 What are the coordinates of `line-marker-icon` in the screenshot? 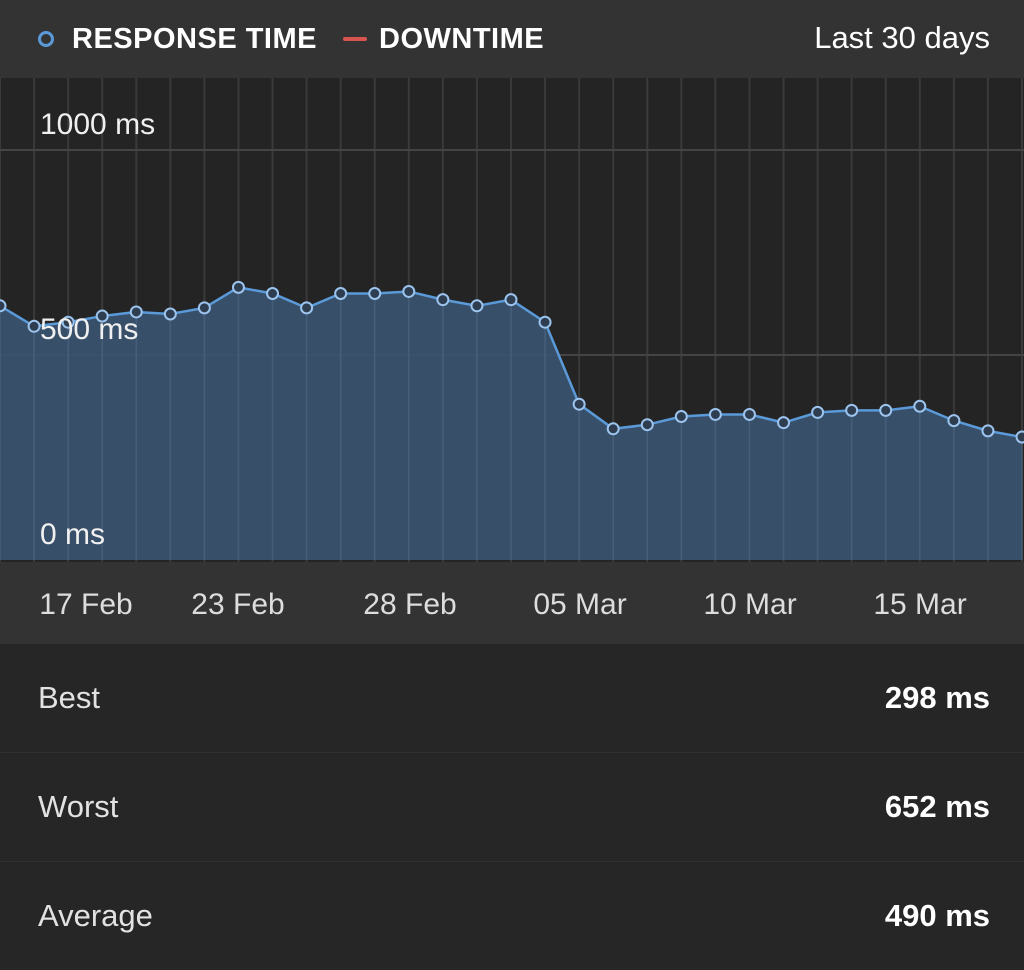 It's located at (355, 39).